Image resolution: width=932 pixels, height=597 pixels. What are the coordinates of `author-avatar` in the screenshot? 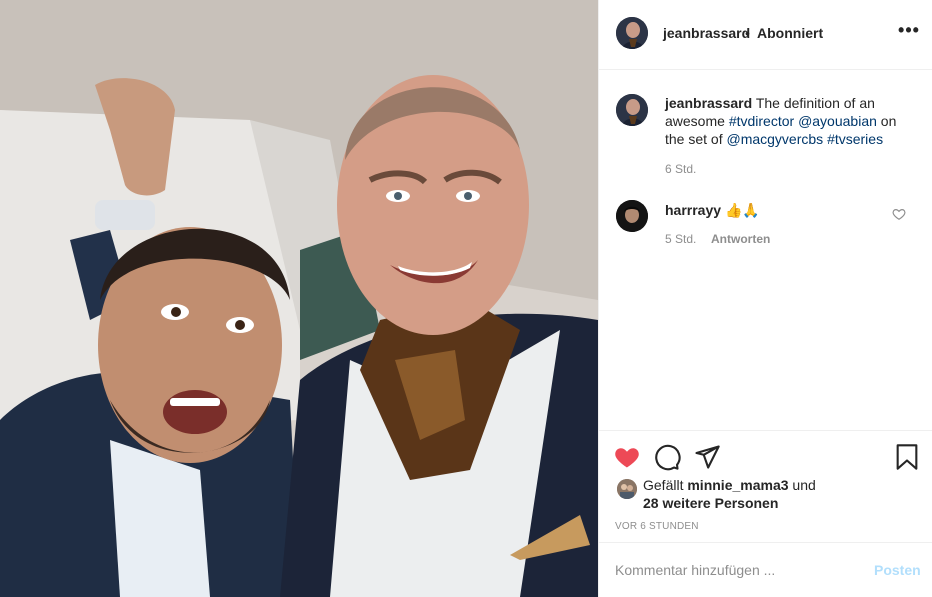 It's located at (632, 33).